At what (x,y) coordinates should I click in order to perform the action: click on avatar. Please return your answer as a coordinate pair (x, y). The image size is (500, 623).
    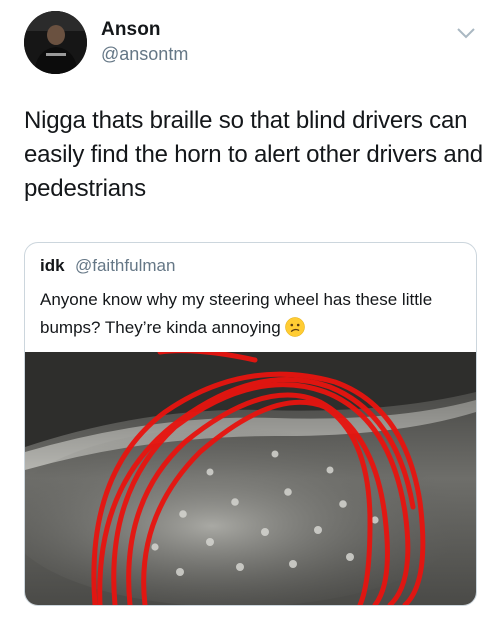
    Looking at the image, I should click on (55, 42).